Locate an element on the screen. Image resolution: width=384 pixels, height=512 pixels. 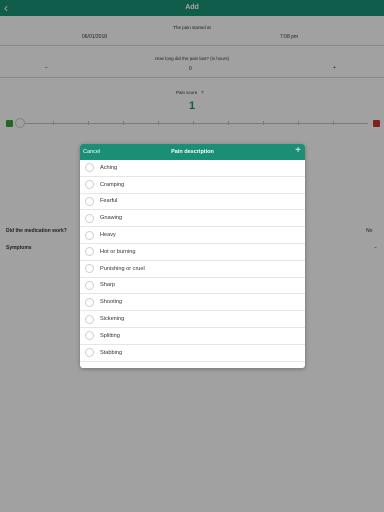
list-item-label: Fearful is located at coordinates (109, 201).